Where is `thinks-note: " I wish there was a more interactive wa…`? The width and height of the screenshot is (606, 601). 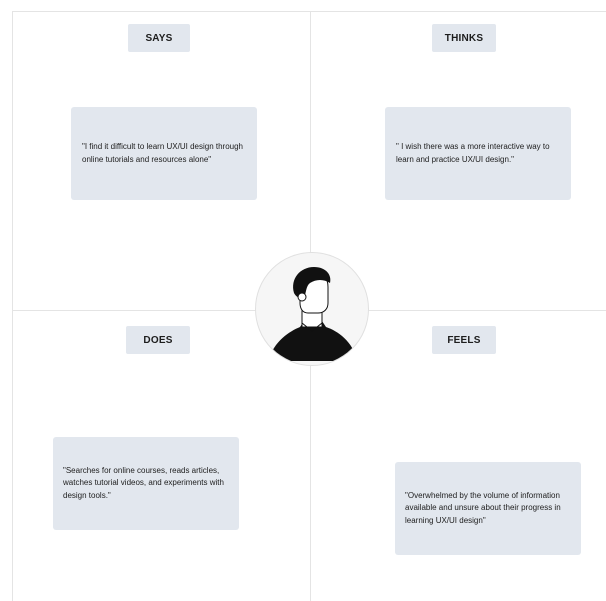
thinks-note: " I wish there was a more interactive wa… is located at coordinates (478, 153).